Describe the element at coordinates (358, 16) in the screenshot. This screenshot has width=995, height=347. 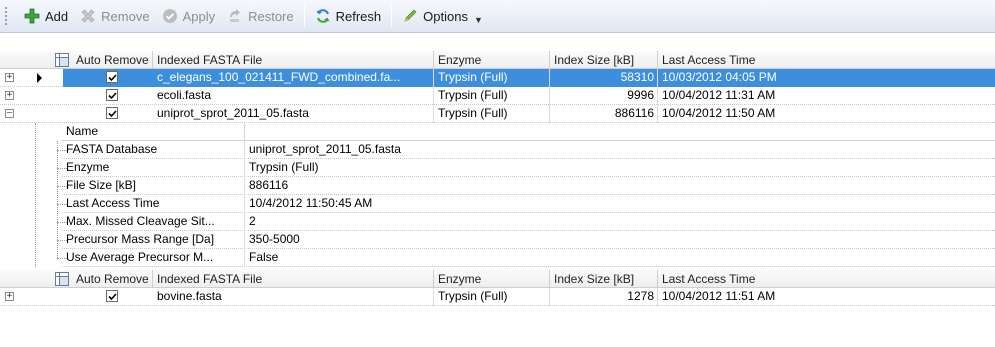
I see `refresh-label: Refresh` at that location.